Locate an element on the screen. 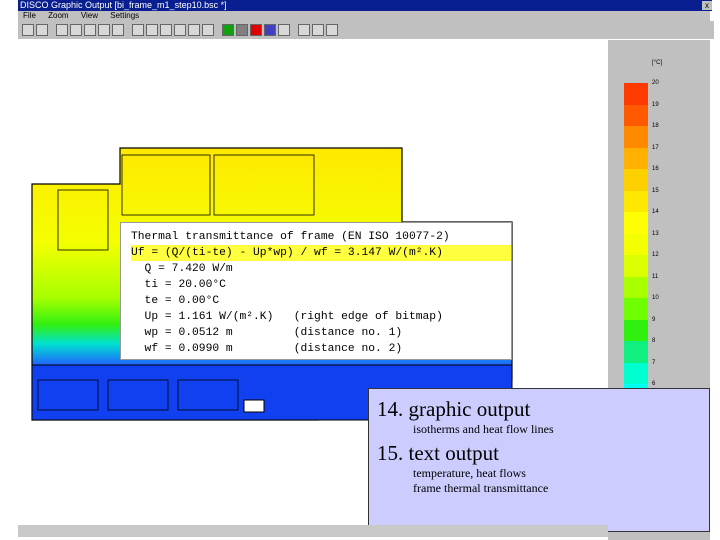  toolbar-text-a-icon is located at coordinates (304, 30).